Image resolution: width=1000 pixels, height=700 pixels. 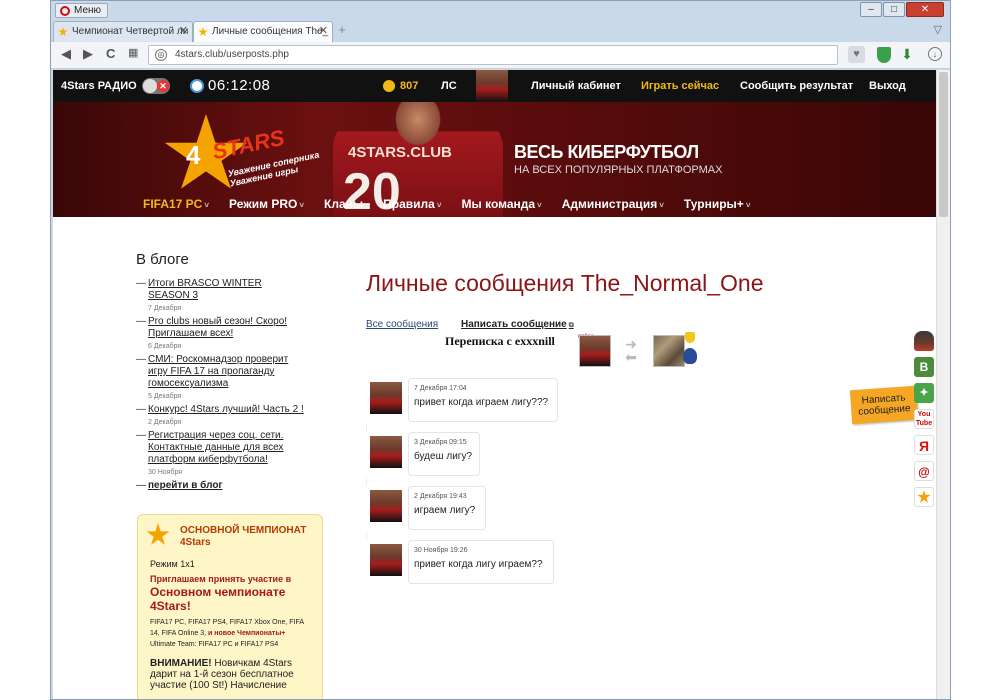 What do you see at coordinates (618, 170) in the screenshot?
I see `banner-subline: НА ВСЕХ ПОПУЛЯРНЫХ ПЛАТФОРМАХ` at bounding box center [618, 170].